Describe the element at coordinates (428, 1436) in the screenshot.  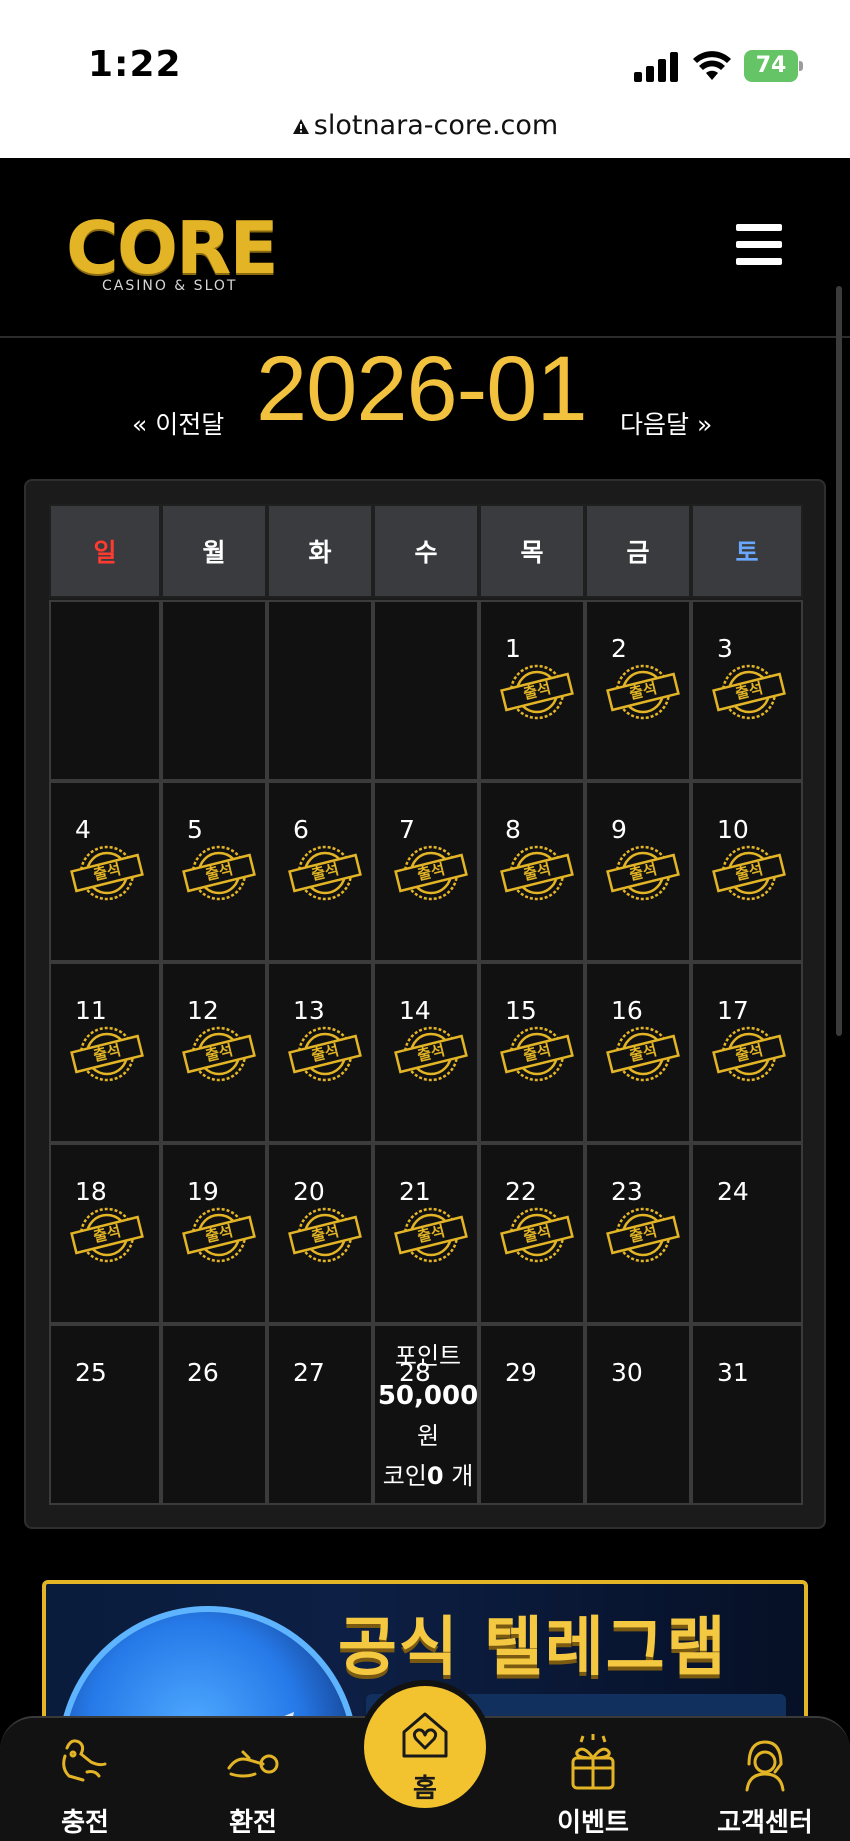
I see `point-unit: 원` at that location.